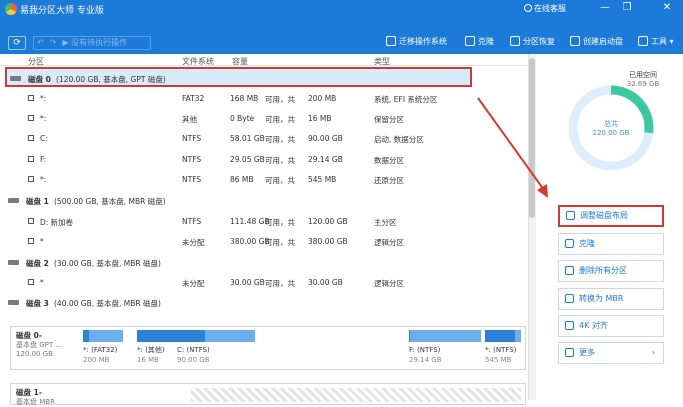 This screenshot has width=683, height=407. I want to click on partition-segment: *: (其他) 16 MB, so click(157, 348).